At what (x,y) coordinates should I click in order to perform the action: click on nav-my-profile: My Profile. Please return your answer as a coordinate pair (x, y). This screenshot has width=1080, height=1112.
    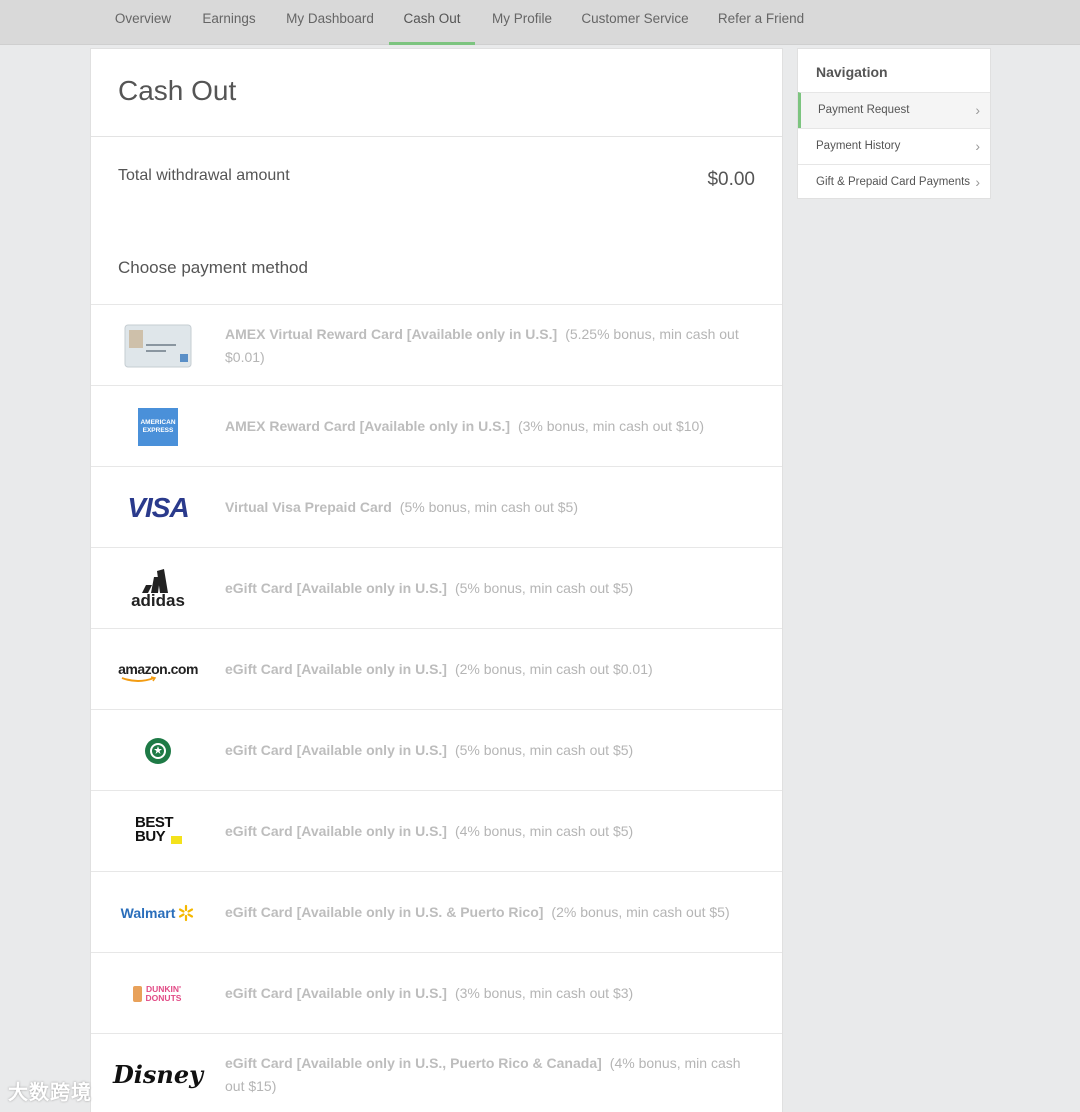
    Looking at the image, I should click on (522, 22).